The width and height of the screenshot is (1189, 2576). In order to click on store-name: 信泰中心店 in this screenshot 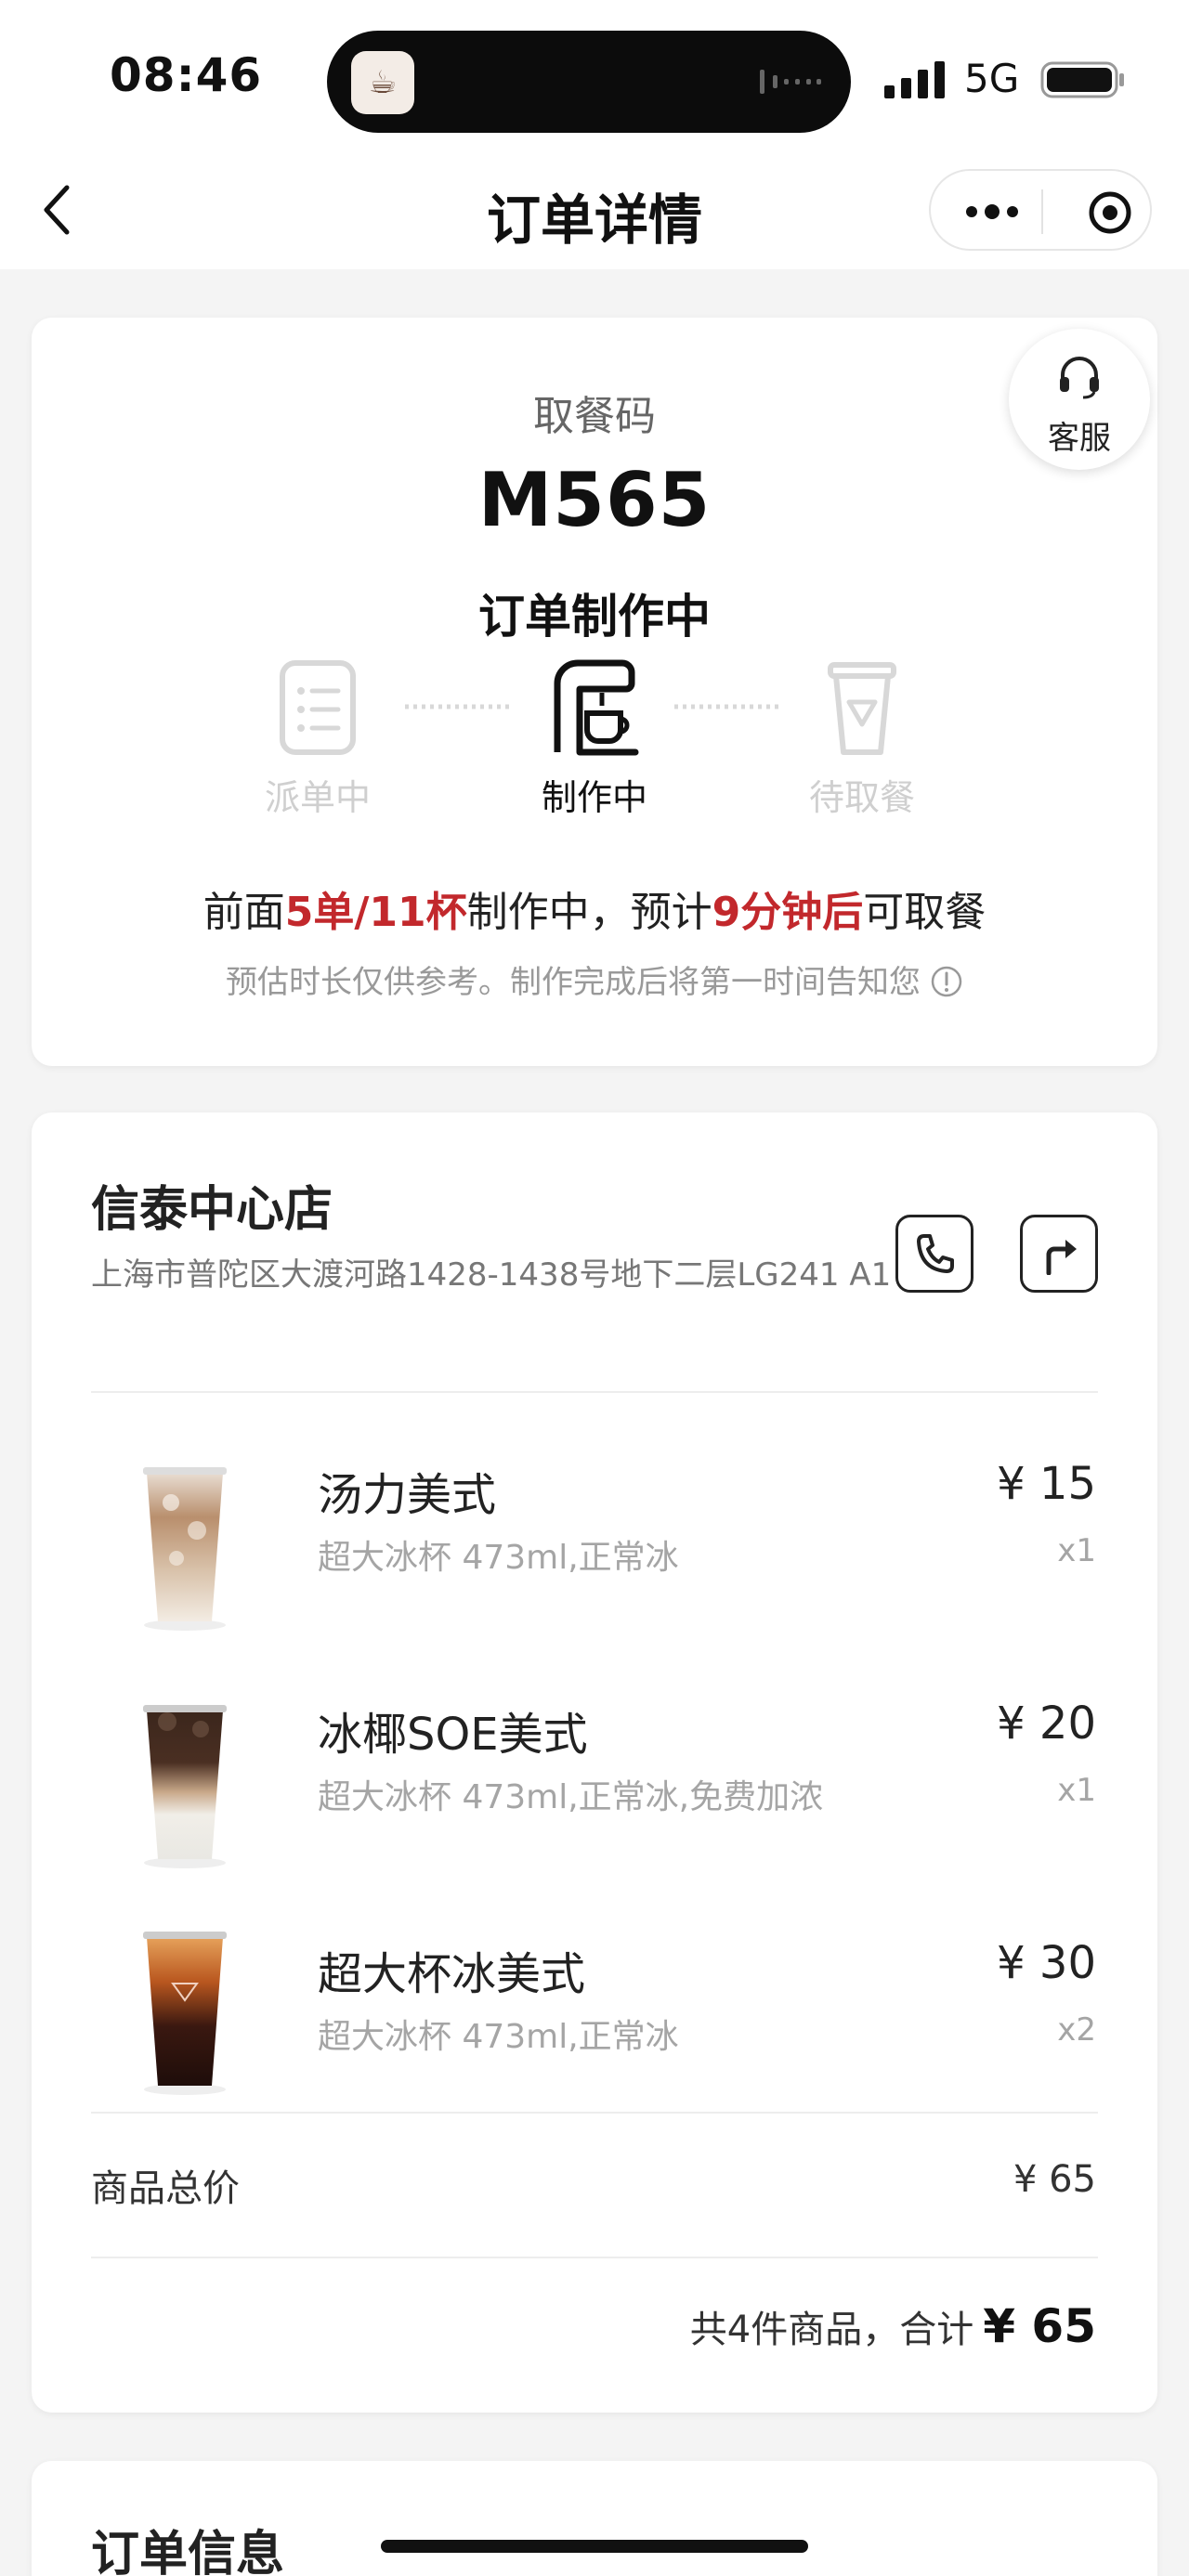, I will do `click(212, 1210)`.